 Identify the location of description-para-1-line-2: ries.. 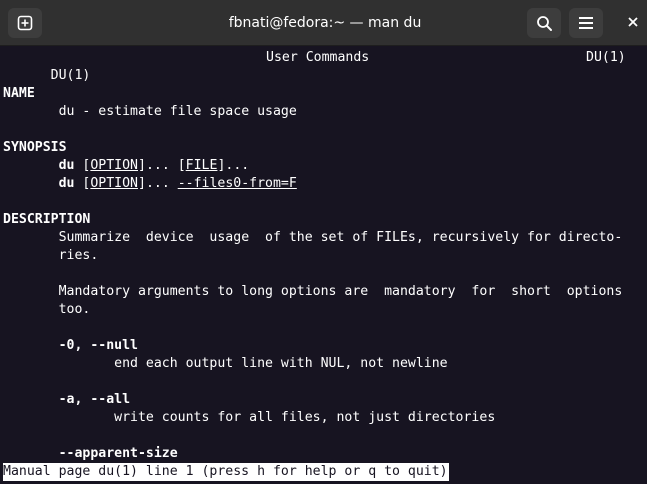
(78, 255).